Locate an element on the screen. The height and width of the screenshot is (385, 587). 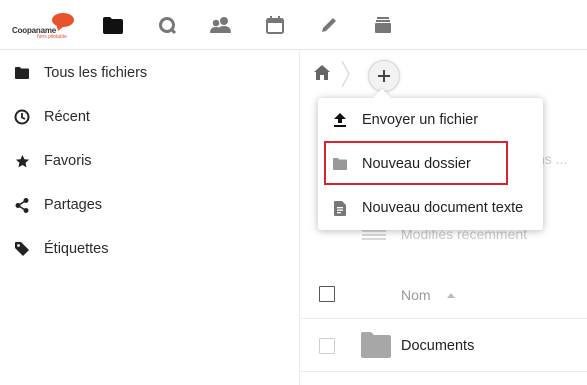
coopaname-logo: Coopaname hors pilotable is located at coordinates (44, 27).